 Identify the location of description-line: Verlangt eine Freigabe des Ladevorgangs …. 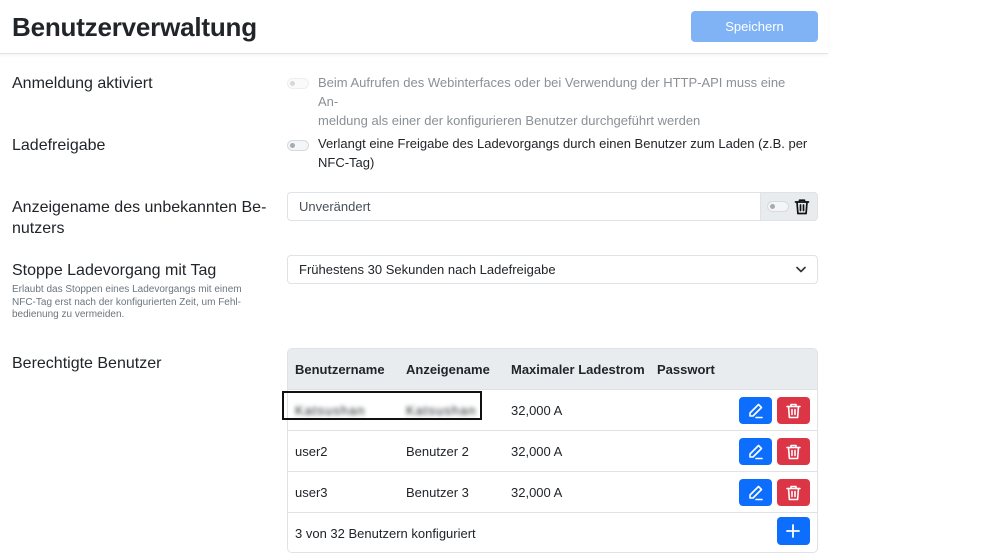
(563, 143).